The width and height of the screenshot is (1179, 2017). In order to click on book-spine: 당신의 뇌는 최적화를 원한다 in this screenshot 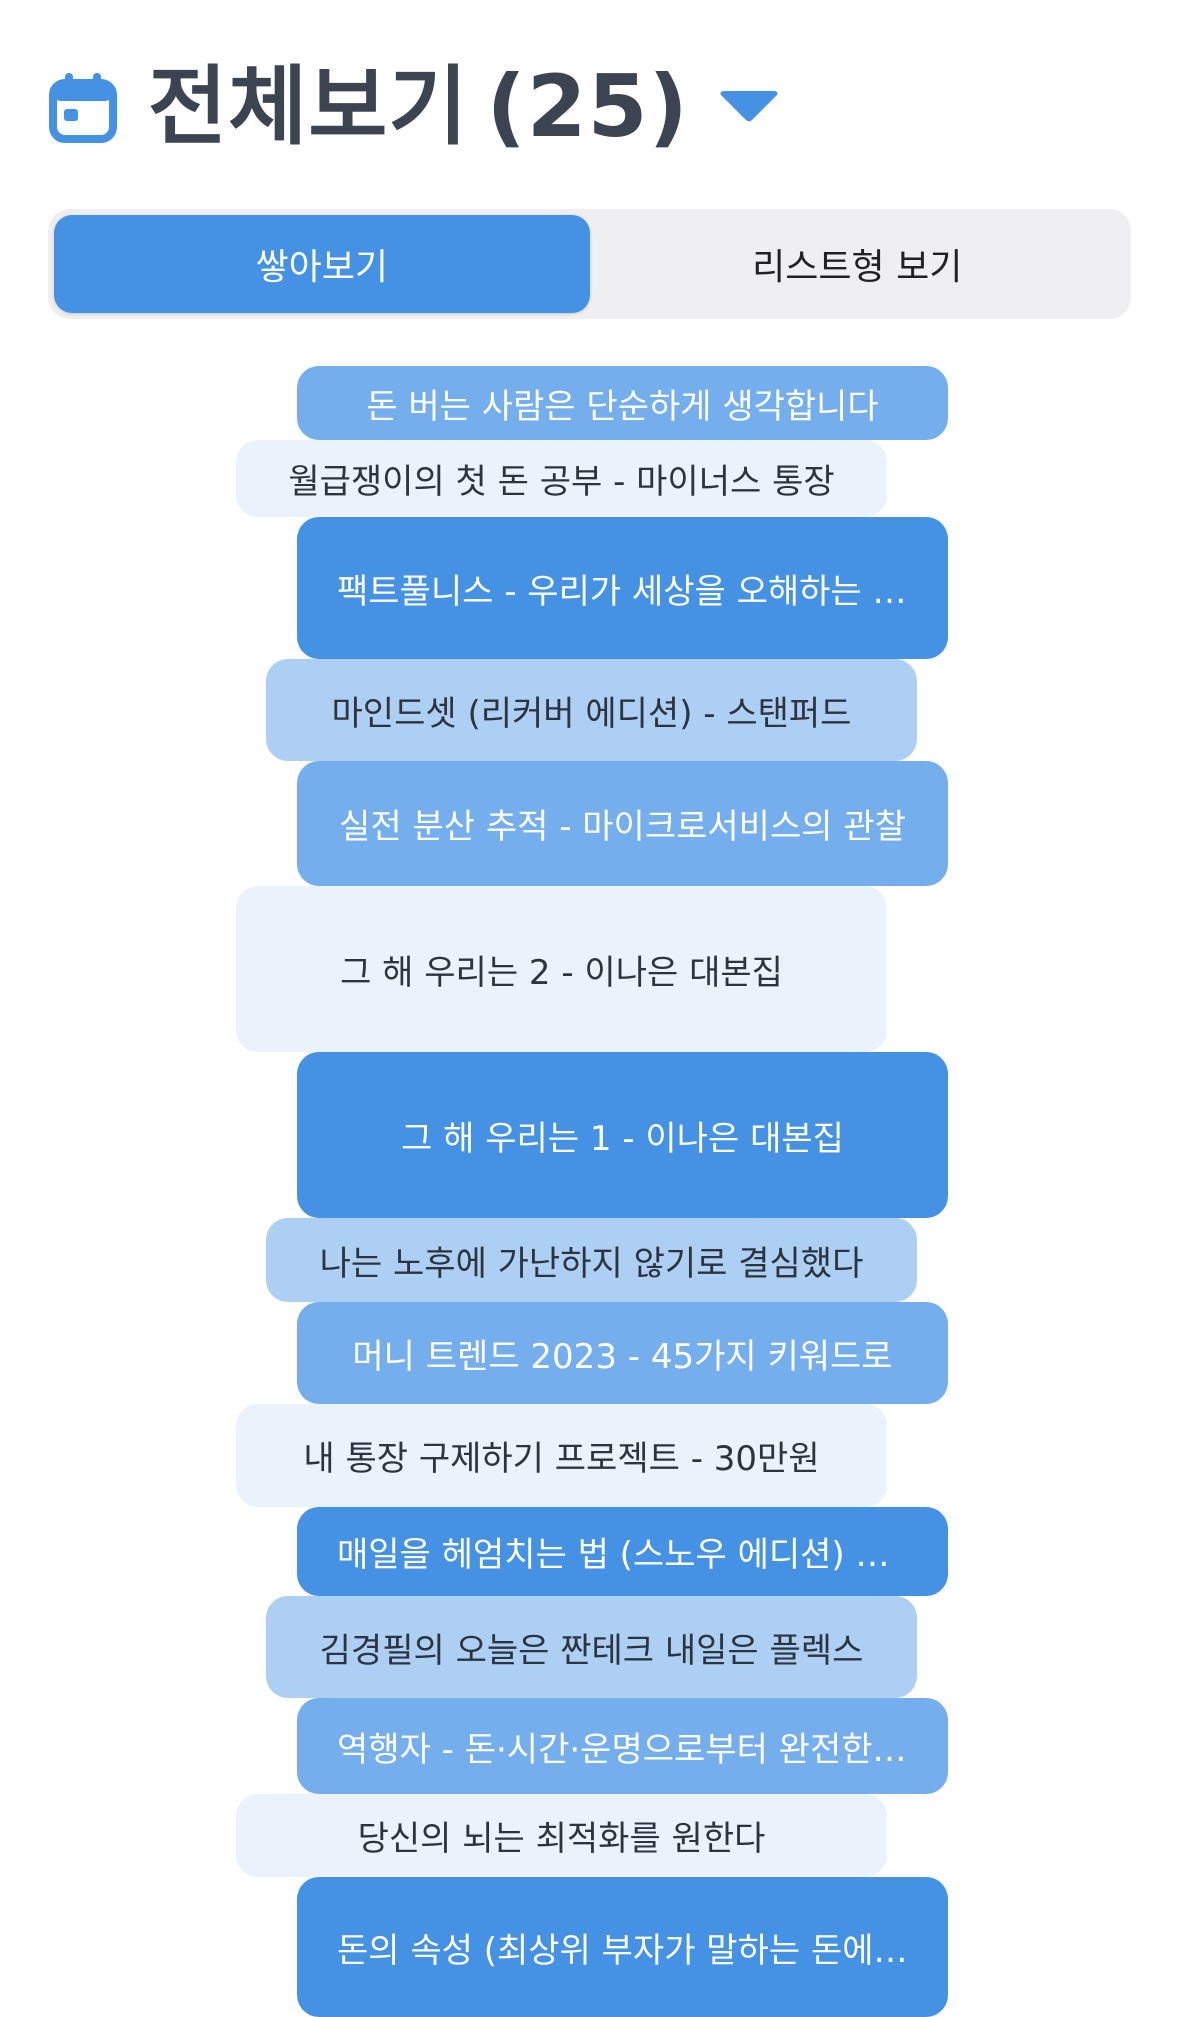, I will do `click(561, 1835)`.